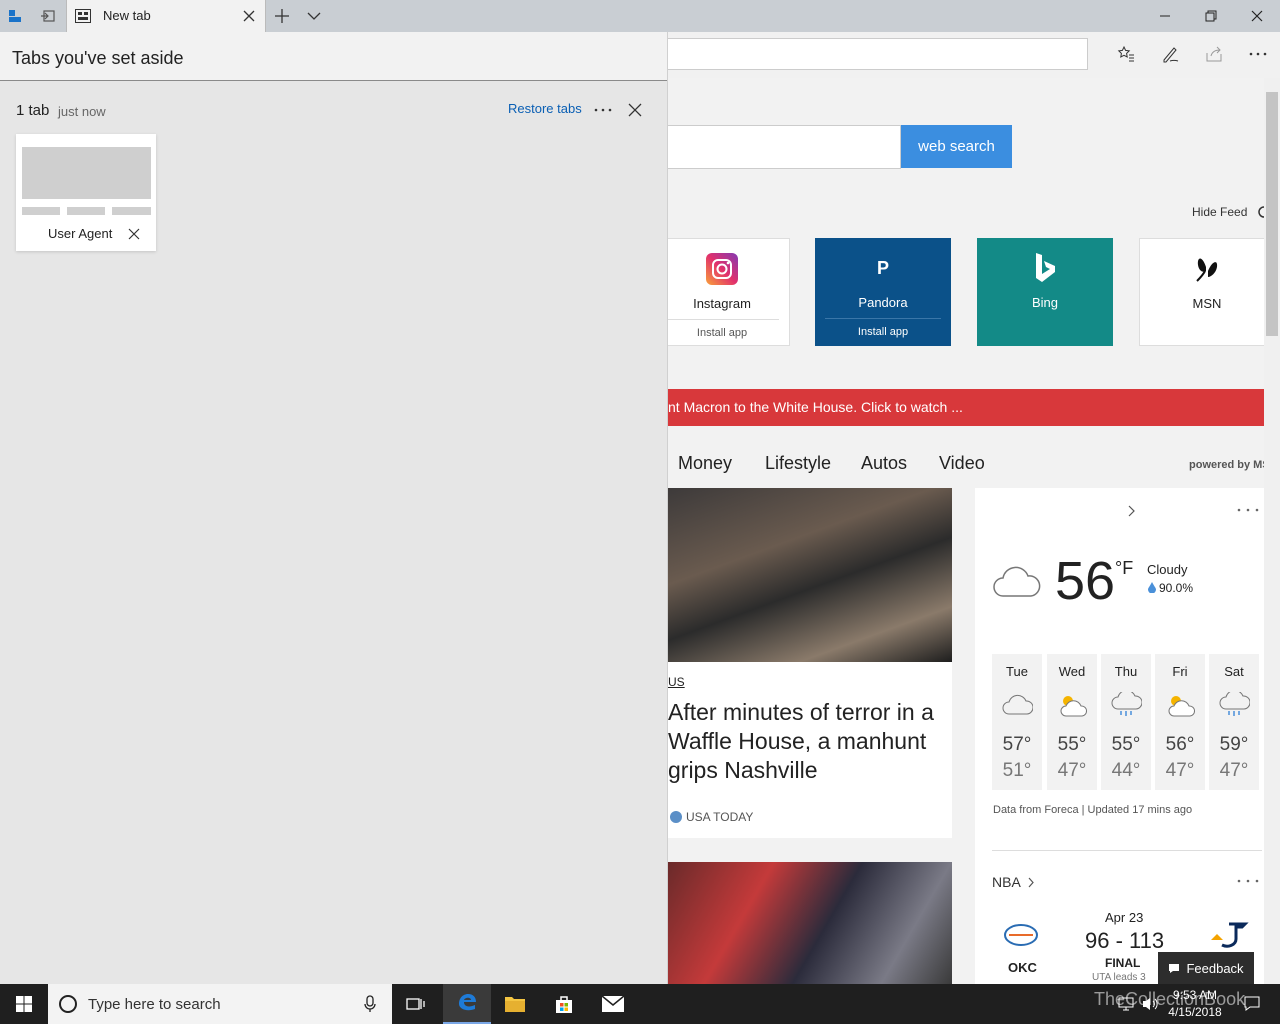  Describe the element at coordinates (249, 16) in the screenshot. I see `close-tab-icon` at that location.